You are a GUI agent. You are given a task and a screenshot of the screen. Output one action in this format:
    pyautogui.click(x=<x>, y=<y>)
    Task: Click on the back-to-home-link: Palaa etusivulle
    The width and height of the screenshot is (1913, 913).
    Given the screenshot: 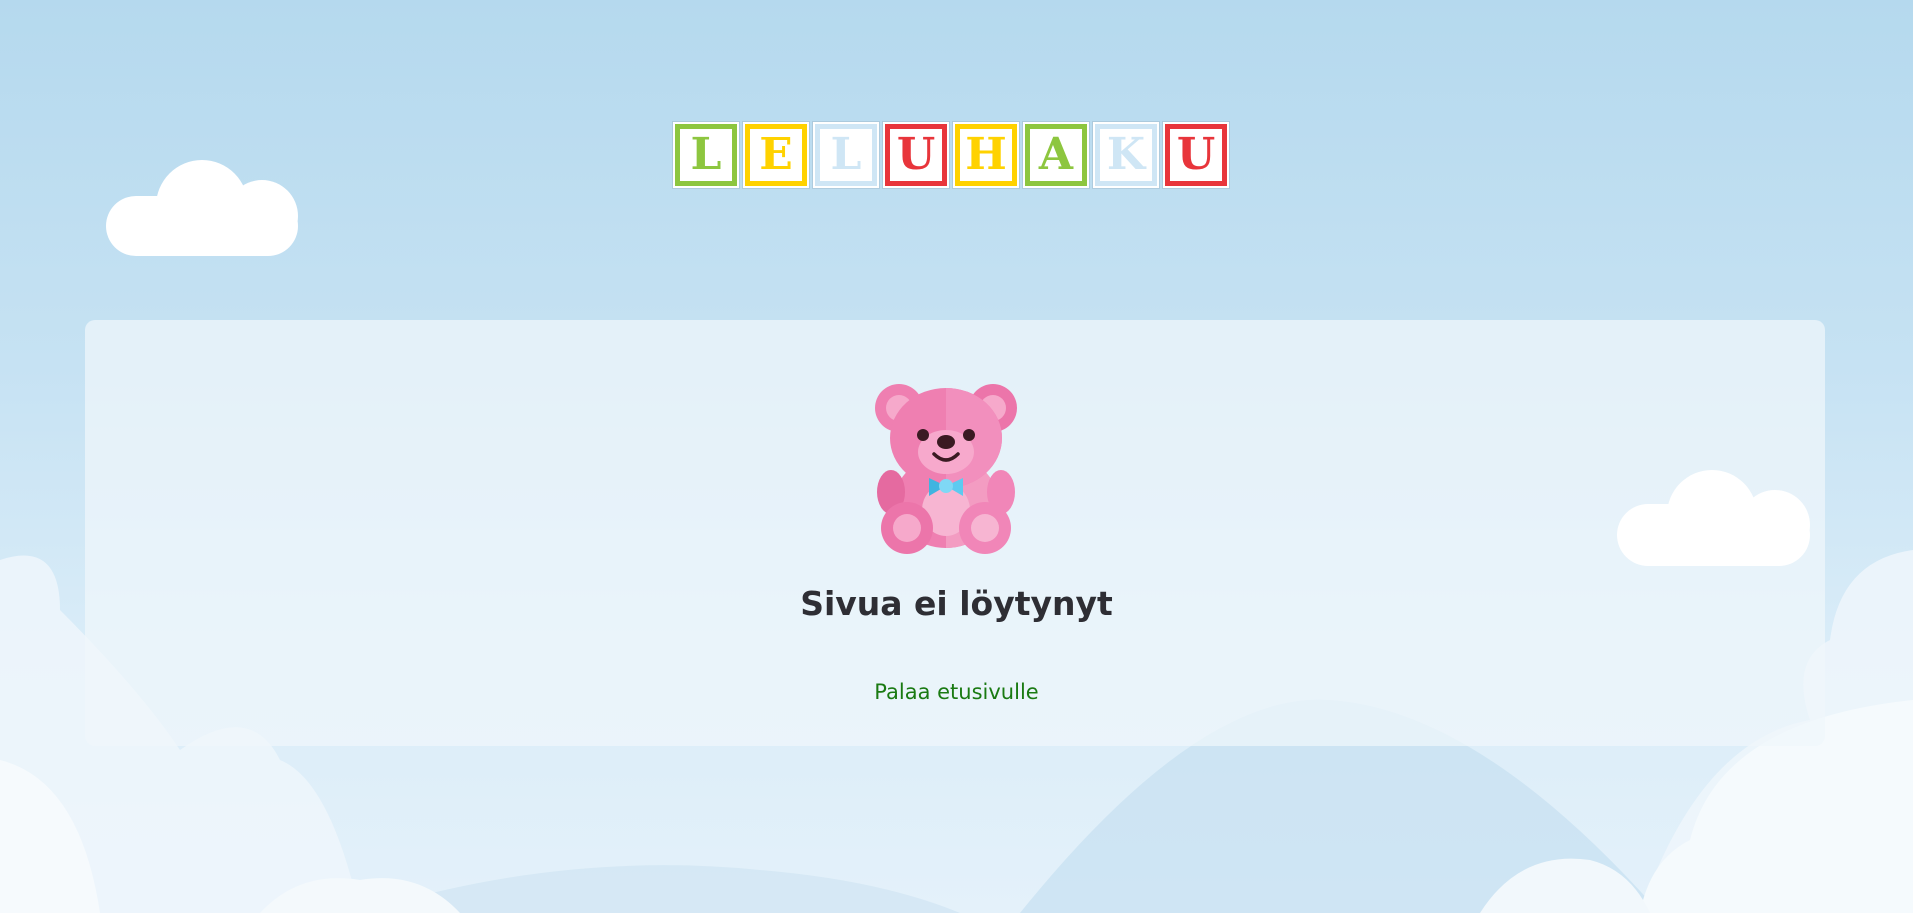 What is the action you would take?
    pyautogui.click(x=956, y=692)
    